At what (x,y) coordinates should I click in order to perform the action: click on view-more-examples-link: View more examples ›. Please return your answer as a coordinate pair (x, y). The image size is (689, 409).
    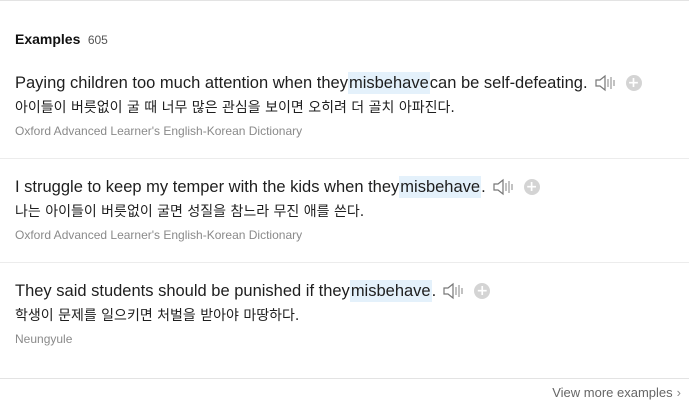
    Looking at the image, I should click on (616, 392).